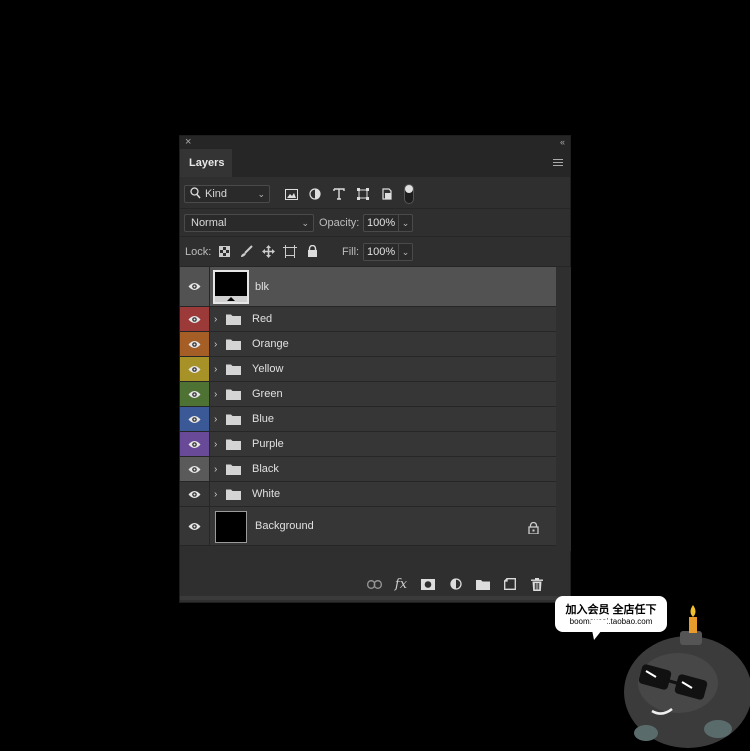  What do you see at coordinates (268, 444) in the screenshot?
I see `layer-name: Purple` at bounding box center [268, 444].